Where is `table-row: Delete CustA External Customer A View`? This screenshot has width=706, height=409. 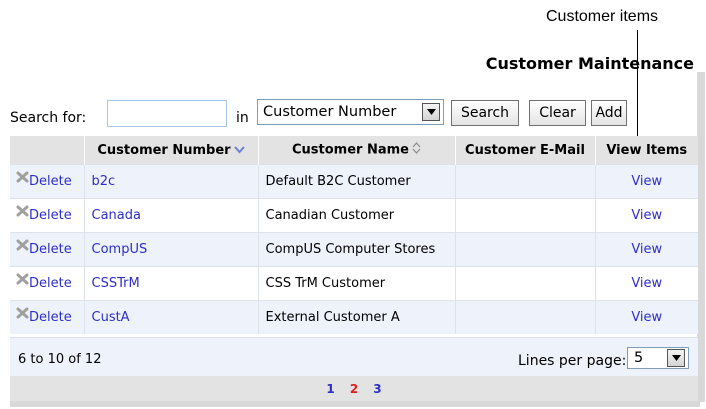
table-row: Delete CustA External Customer A View is located at coordinates (354, 317).